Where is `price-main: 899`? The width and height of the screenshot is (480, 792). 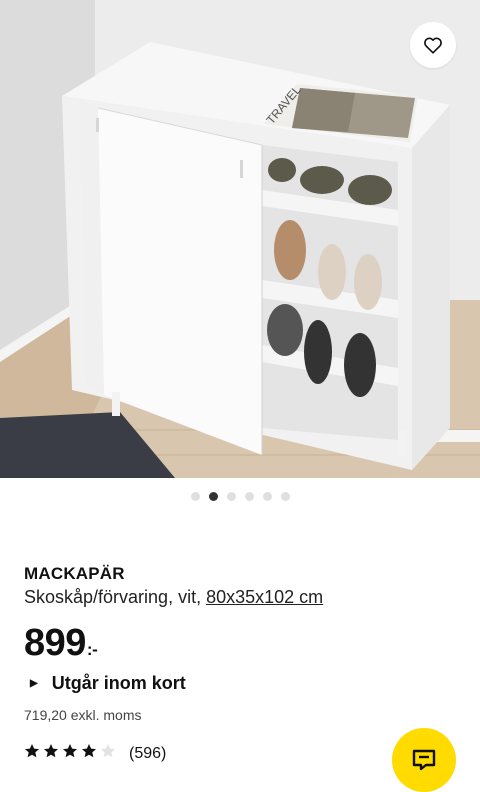 price-main: 899 is located at coordinates (55, 643).